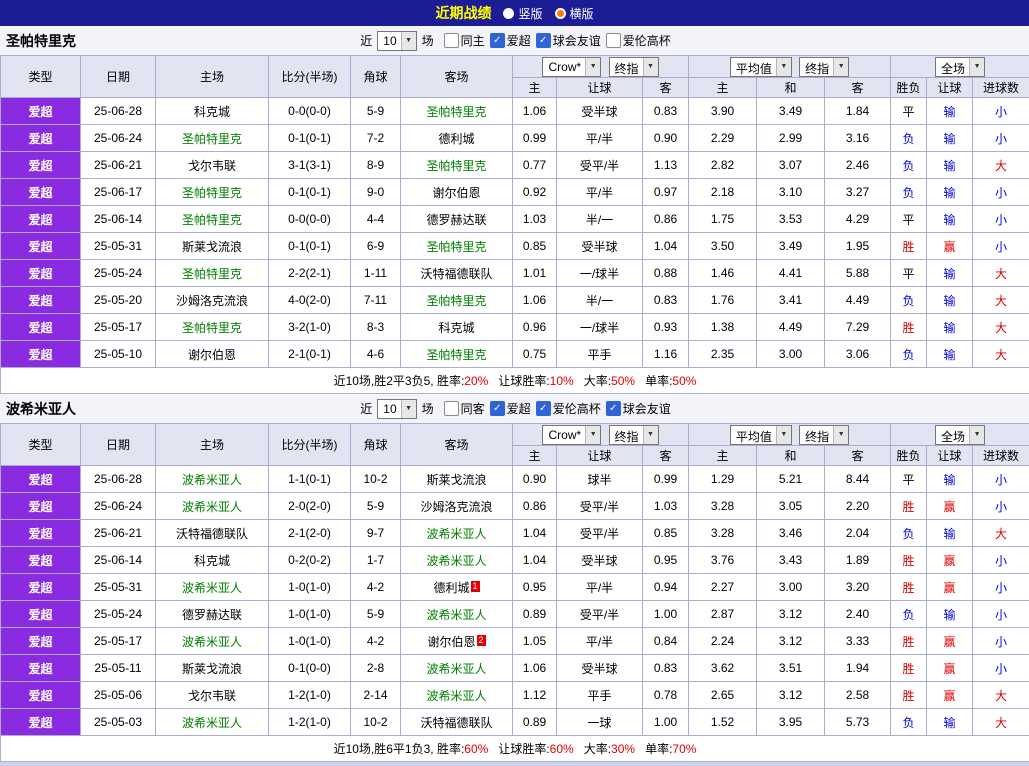 This screenshot has width=1029, height=766. What do you see at coordinates (555, 40) in the screenshot?
I see `filter-checkboxes: 同主✓爱超✓球会友谊爱伦高杯` at bounding box center [555, 40].